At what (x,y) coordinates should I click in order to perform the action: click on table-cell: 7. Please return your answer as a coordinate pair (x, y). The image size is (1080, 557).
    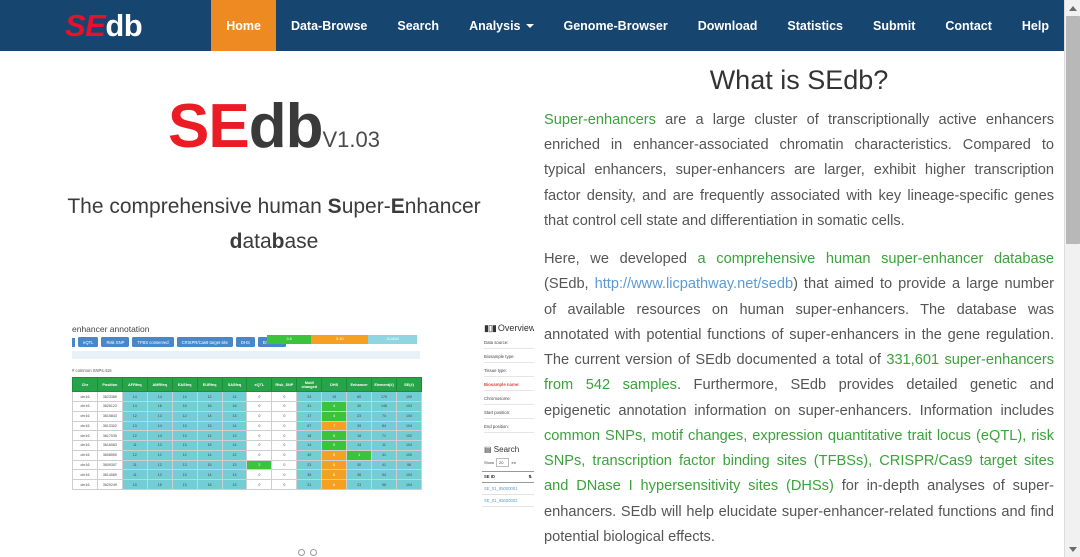
    Looking at the image, I should click on (334, 426).